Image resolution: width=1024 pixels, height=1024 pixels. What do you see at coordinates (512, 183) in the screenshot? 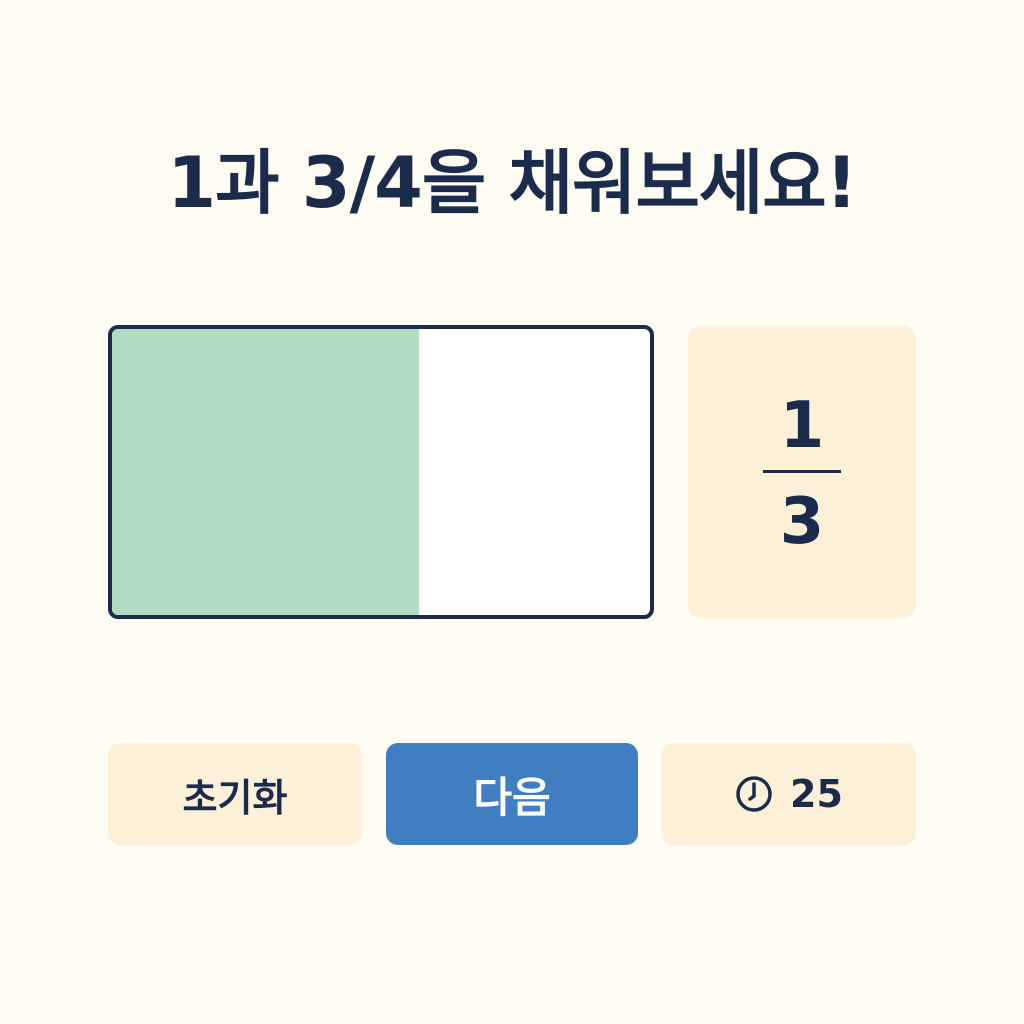
I see `page-title: 1과 3/4을 채워보세요!` at bounding box center [512, 183].